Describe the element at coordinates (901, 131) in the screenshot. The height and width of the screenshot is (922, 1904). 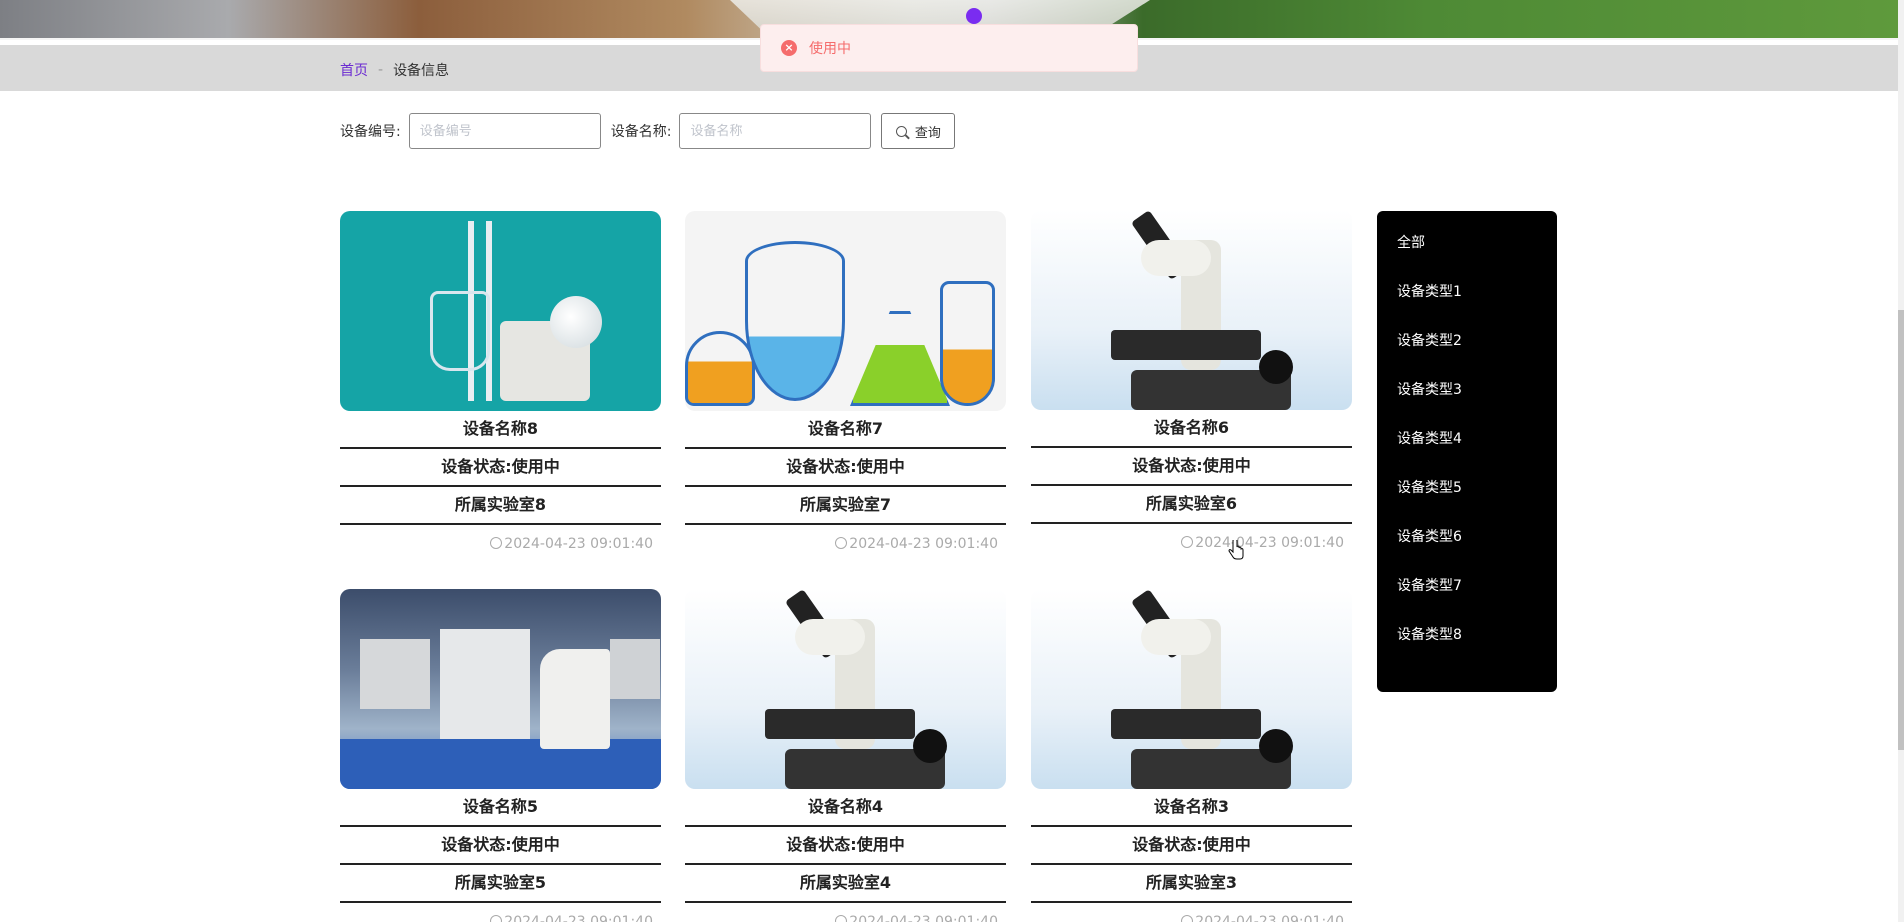
I see `search-icon` at that location.